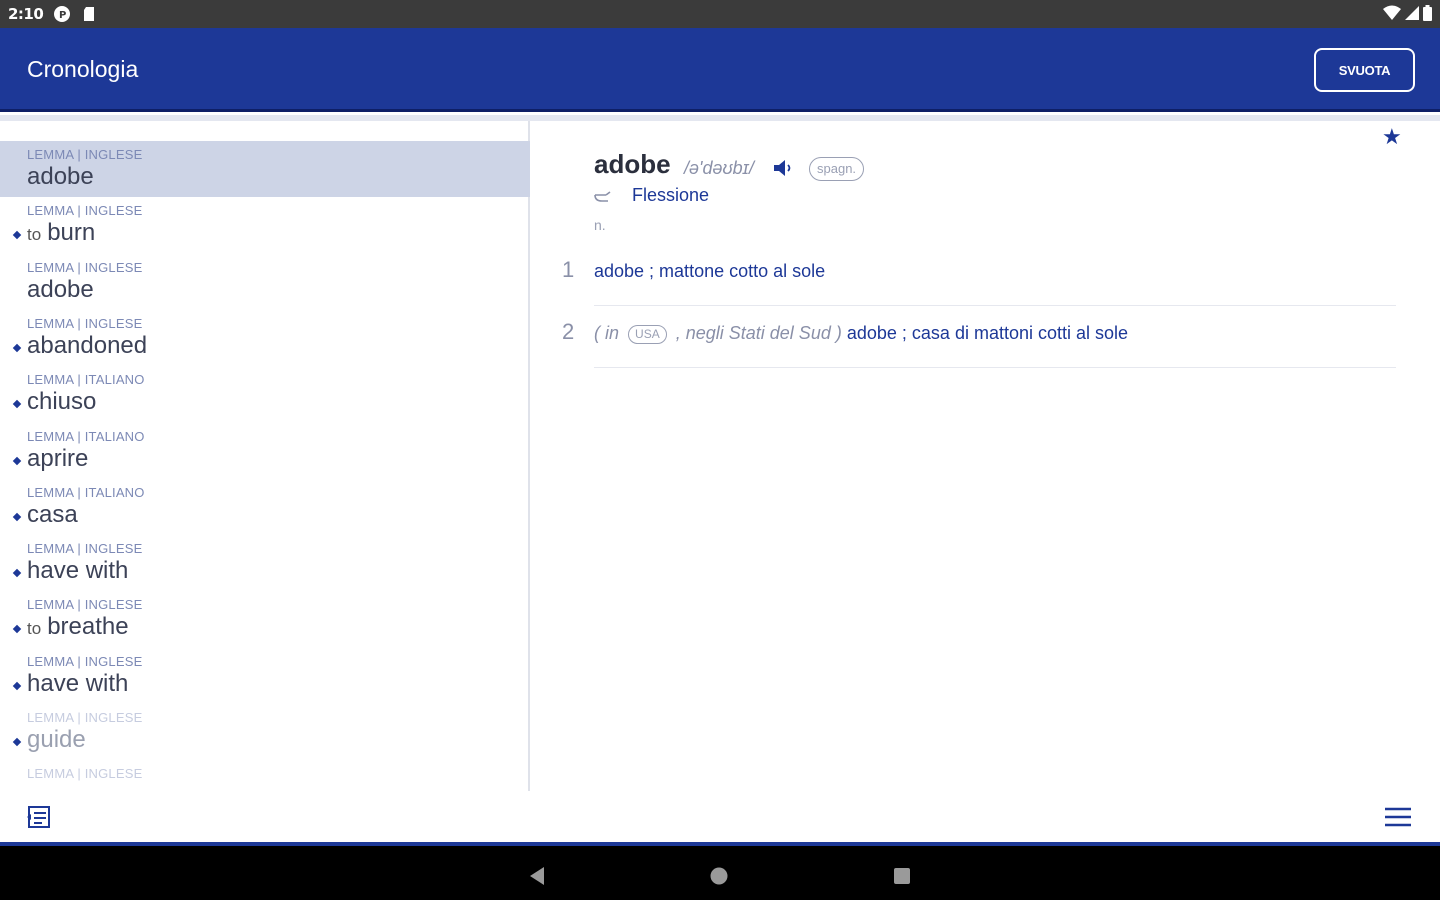 The height and width of the screenshot is (900, 1440). What do you see at coordinates (568, 269) in the screenshot?
I see `sense-number: 1` at bounding box center [568, 269].